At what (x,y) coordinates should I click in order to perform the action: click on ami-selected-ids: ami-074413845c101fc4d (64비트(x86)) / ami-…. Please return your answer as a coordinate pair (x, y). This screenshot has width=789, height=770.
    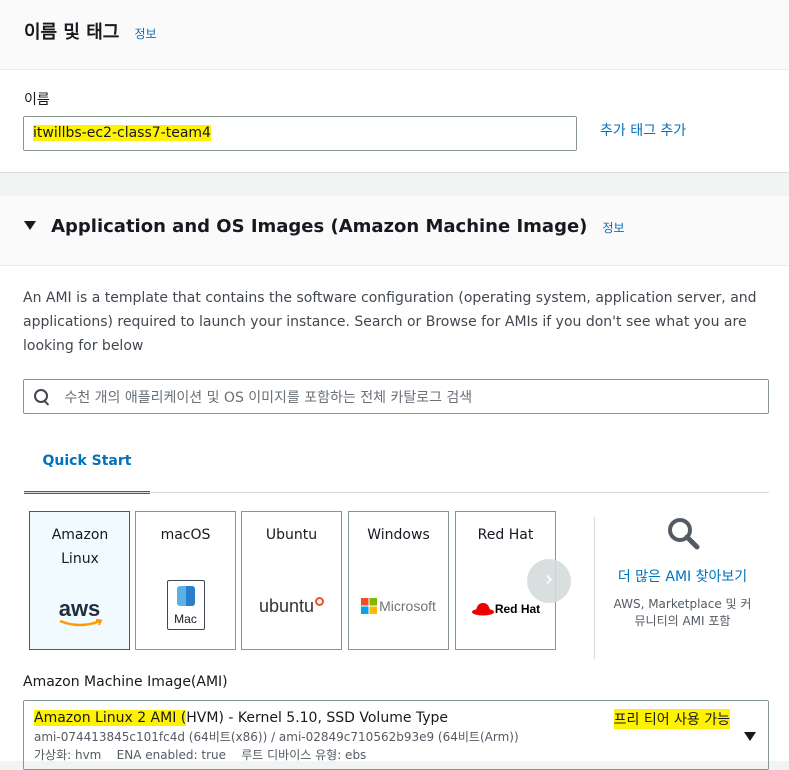
    Looking at the image, I should click on (276, 737).